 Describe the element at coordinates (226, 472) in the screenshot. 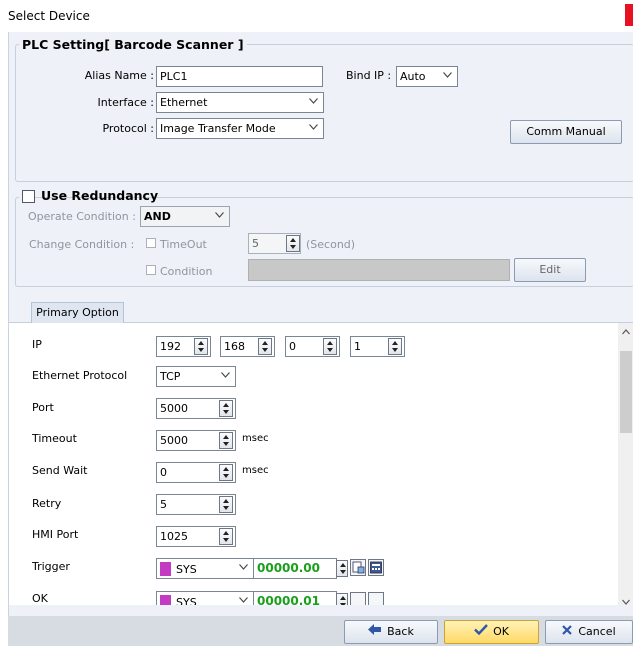

I see `send-wait-spinner` at that location.